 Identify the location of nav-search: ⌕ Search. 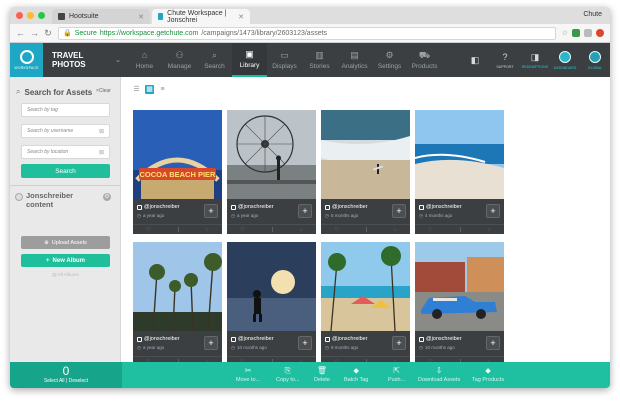
(214, 60).